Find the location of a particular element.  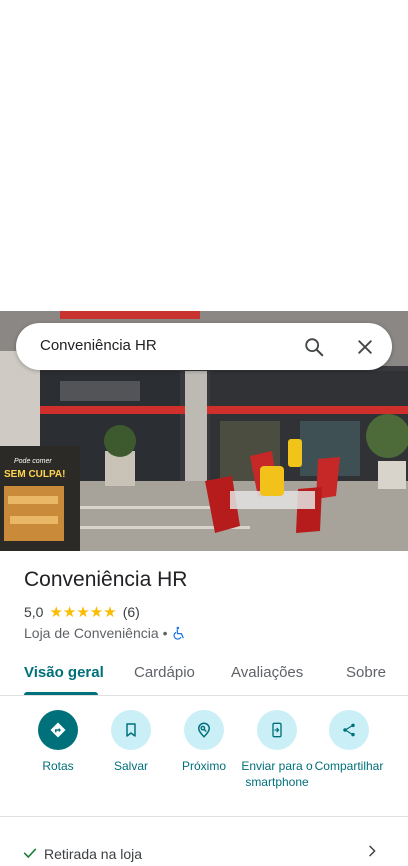

tab-about: Sobre is located at coordinates (366, 672).